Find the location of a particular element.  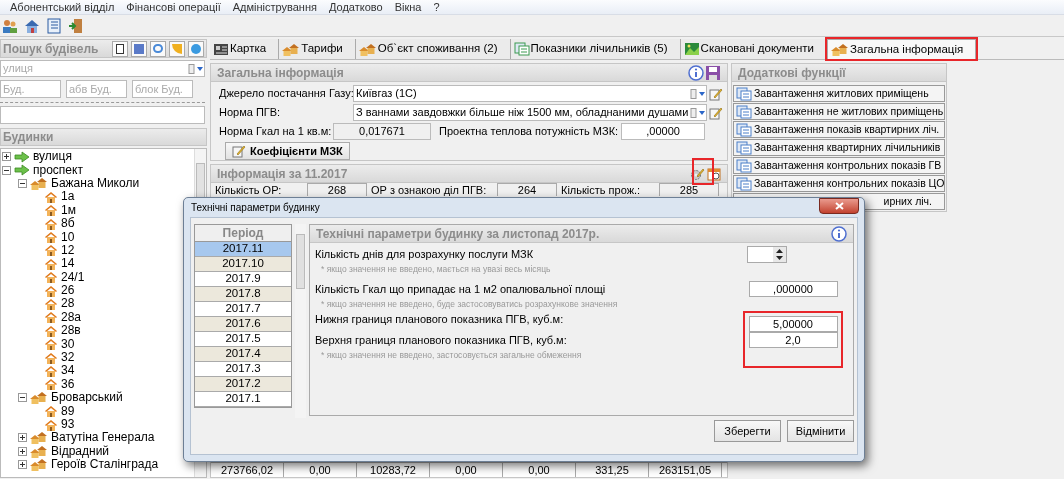

number-field: ,000000 is located at coordinates (793, 289).